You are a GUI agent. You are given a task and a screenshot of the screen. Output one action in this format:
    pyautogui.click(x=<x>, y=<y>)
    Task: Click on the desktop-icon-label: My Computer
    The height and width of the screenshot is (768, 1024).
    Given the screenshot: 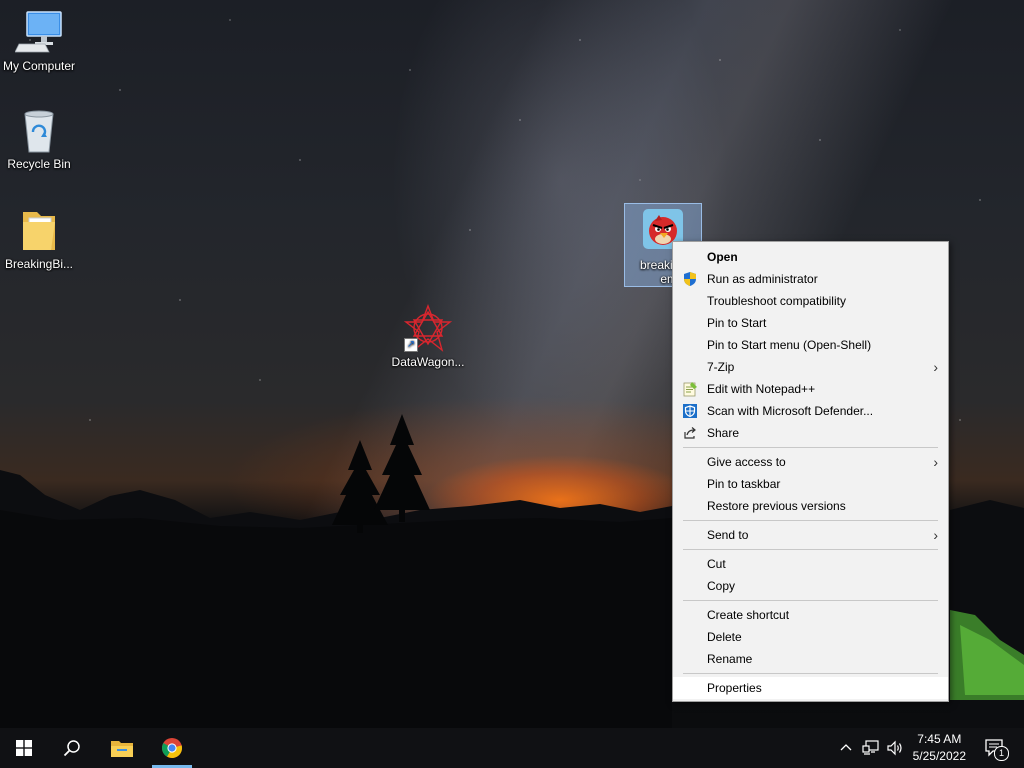 What is the action you would take?
    pyautogui.click(x=39, y=66)
    